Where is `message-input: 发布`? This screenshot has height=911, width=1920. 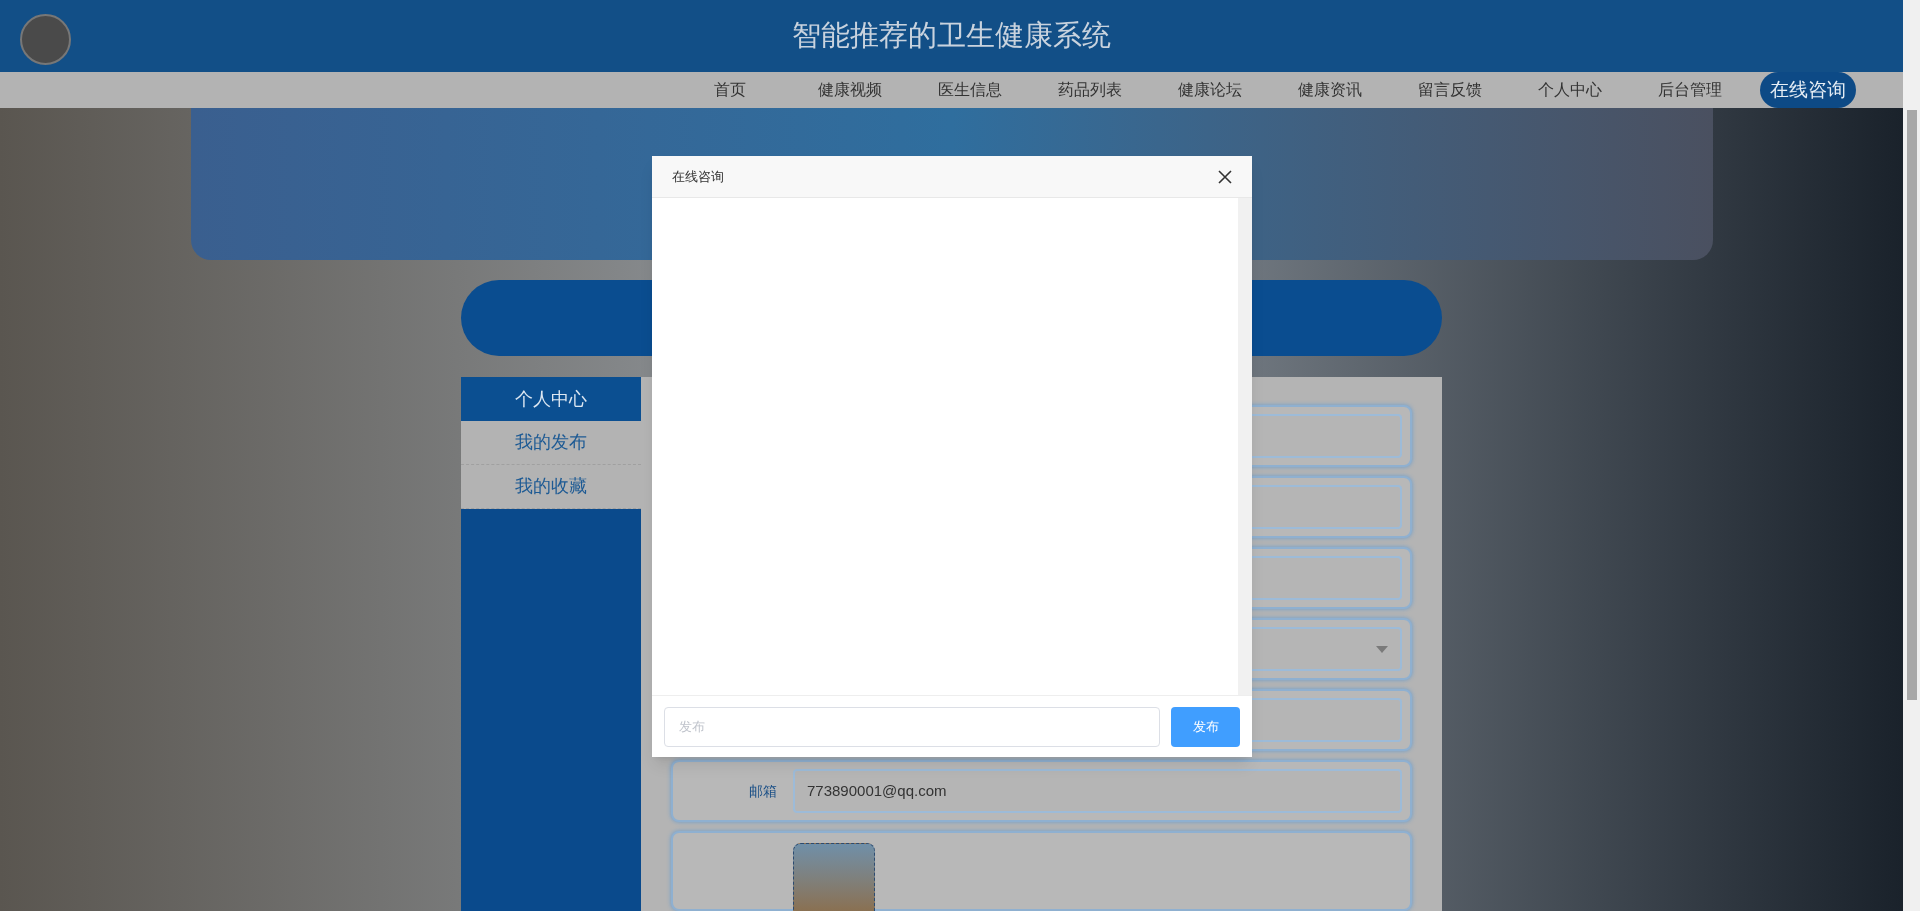 message-input: 发布 is located at coordinates (912, 726).